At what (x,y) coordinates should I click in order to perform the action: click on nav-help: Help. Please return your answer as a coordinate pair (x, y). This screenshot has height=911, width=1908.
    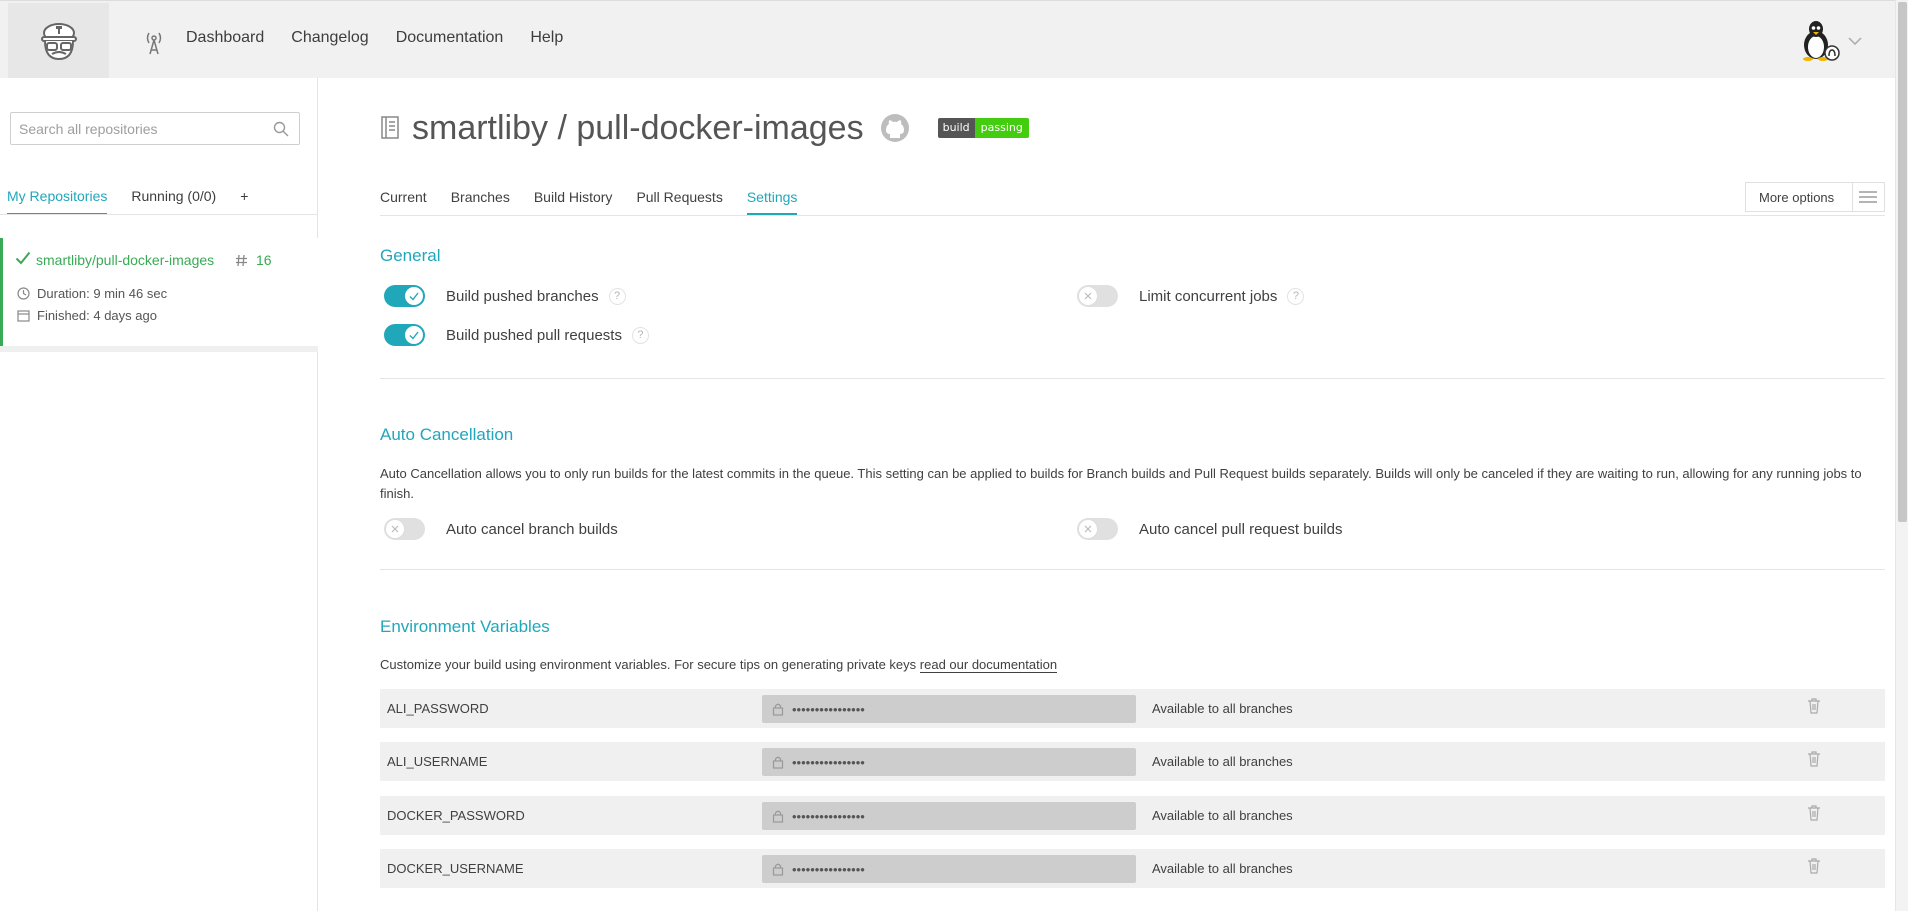
    Looking at the image, I should click on (546, 38).